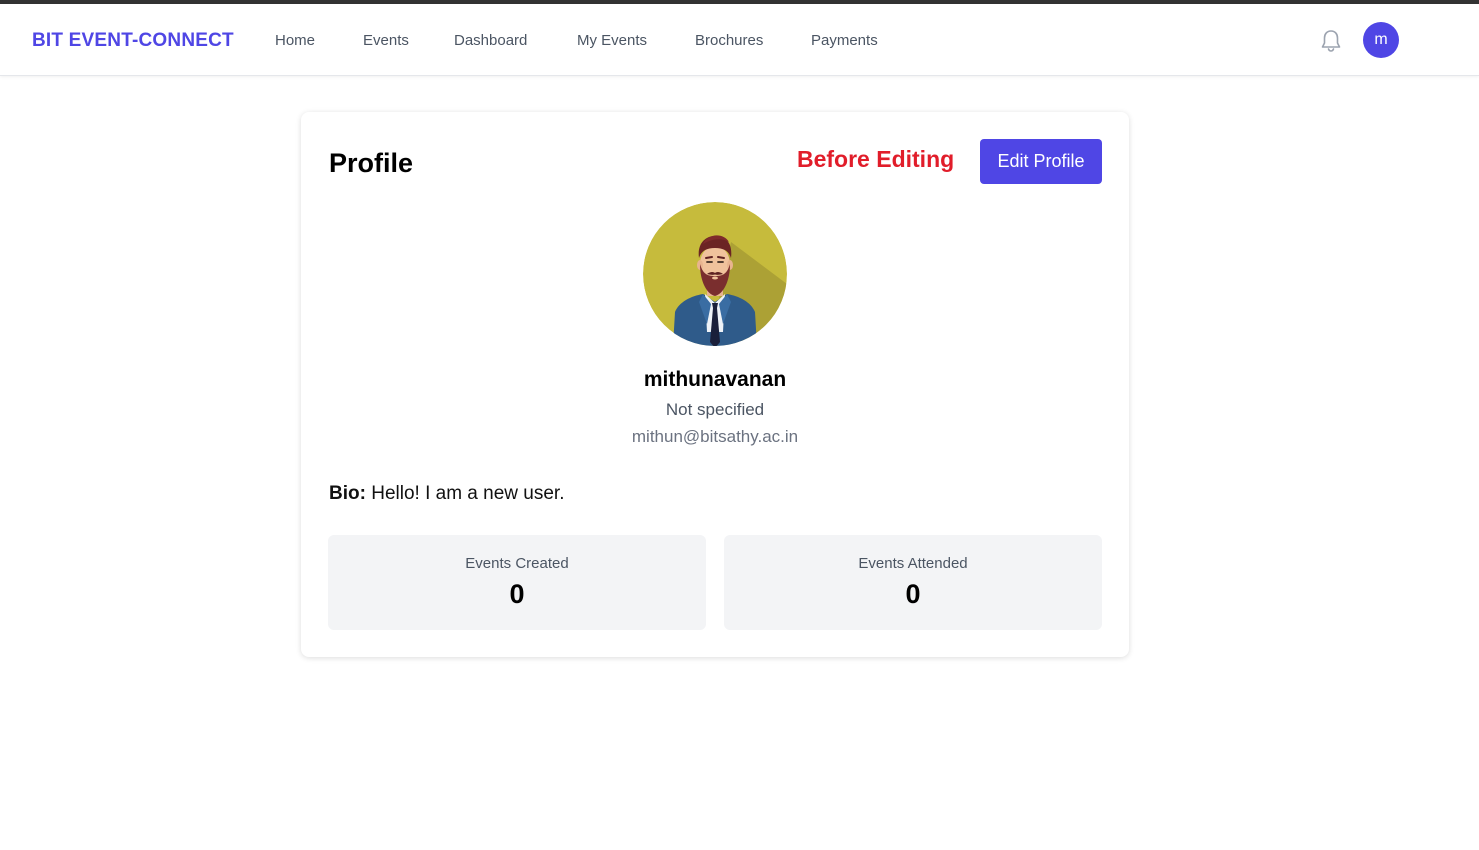 This screenshot has width=1479, height=850. Describe the element at coordinates (913, 563) in the screenshot. I see `stat-label: Events Attended` at that location.